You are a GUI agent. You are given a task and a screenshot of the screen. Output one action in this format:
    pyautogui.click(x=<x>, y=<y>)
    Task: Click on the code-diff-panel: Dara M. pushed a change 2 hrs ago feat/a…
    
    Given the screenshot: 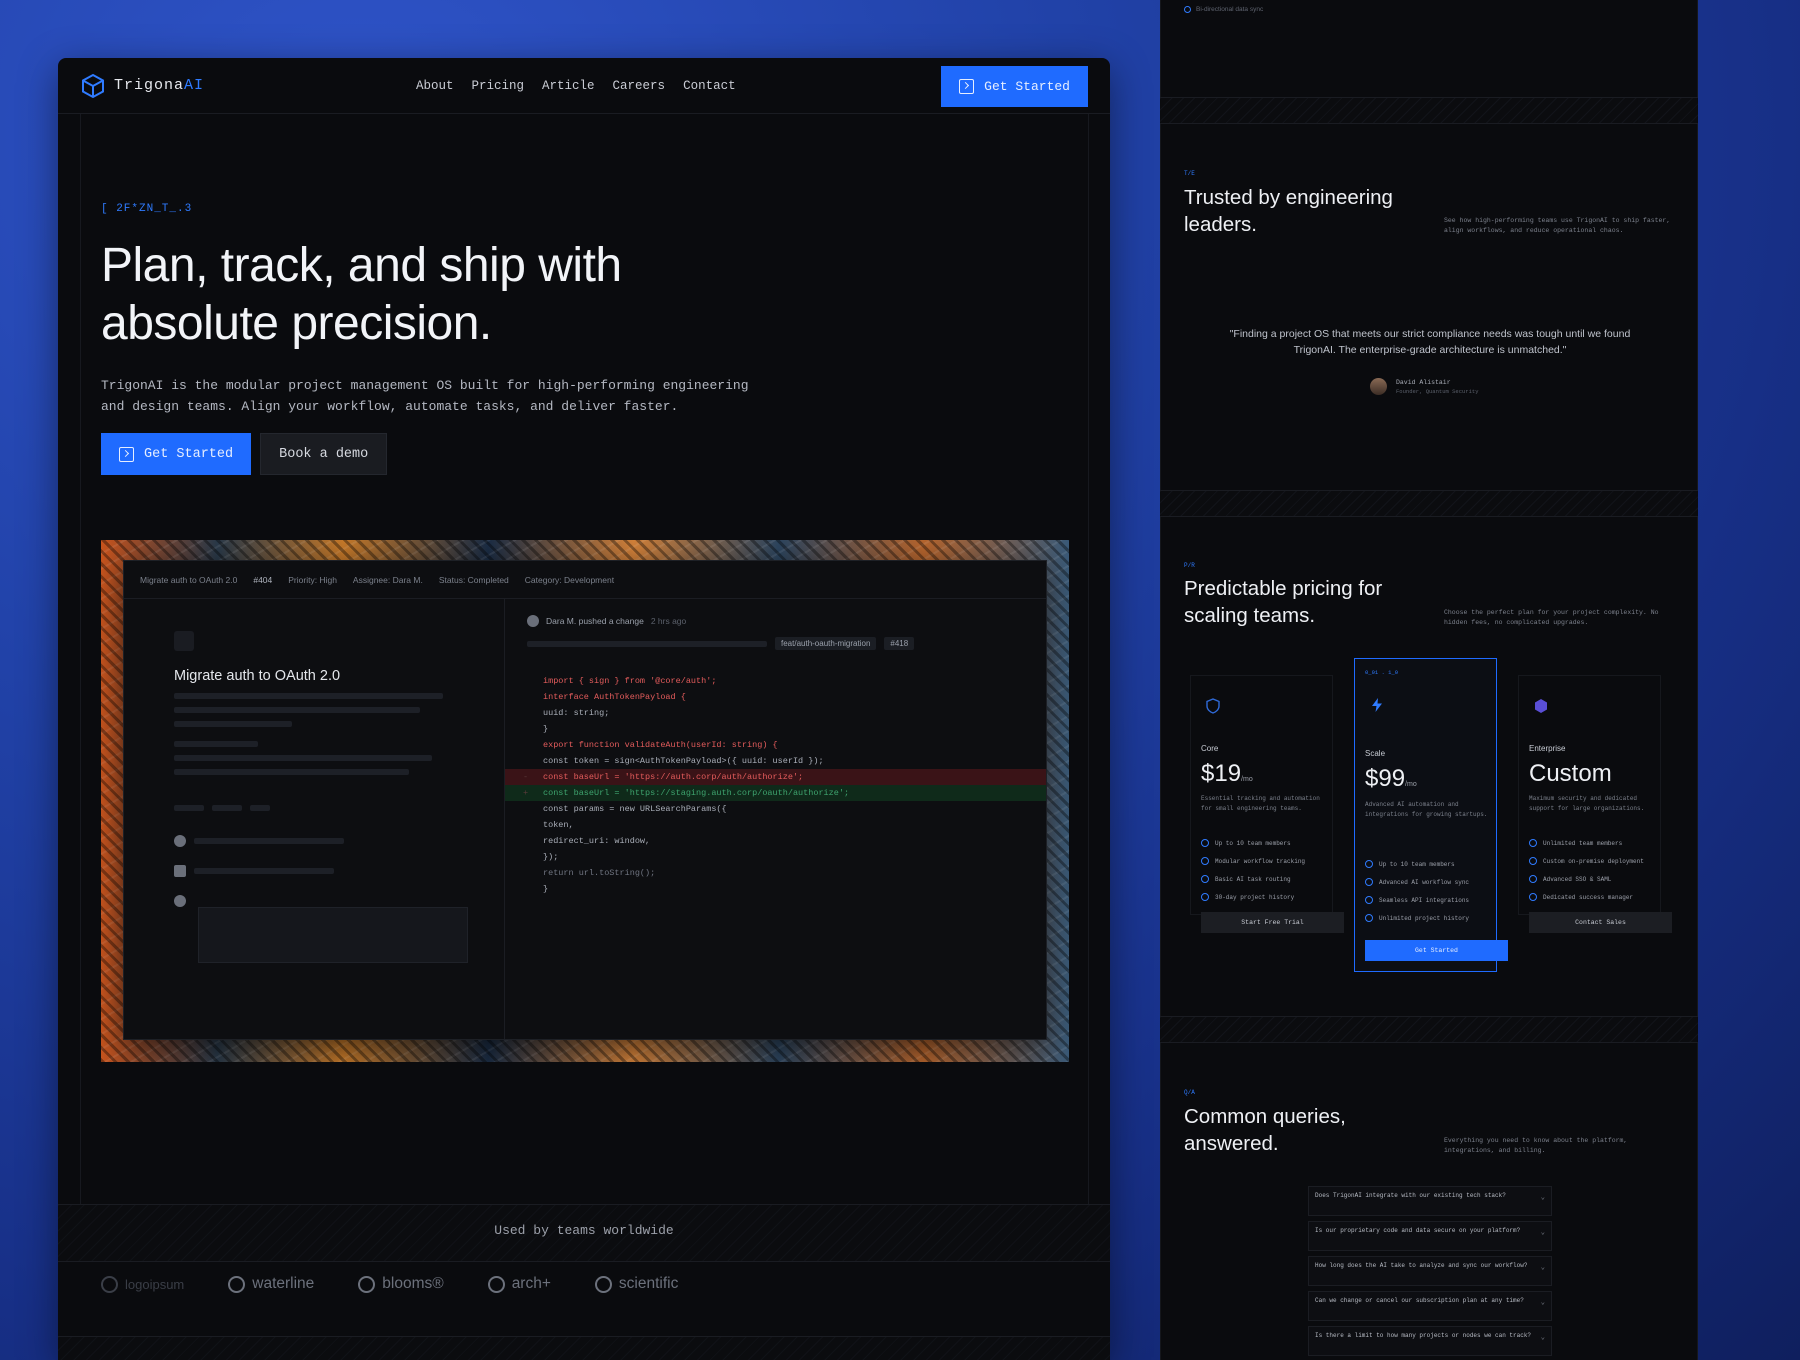 What is the action you would take?
    pyautogui.click(x=775, y=819)
    